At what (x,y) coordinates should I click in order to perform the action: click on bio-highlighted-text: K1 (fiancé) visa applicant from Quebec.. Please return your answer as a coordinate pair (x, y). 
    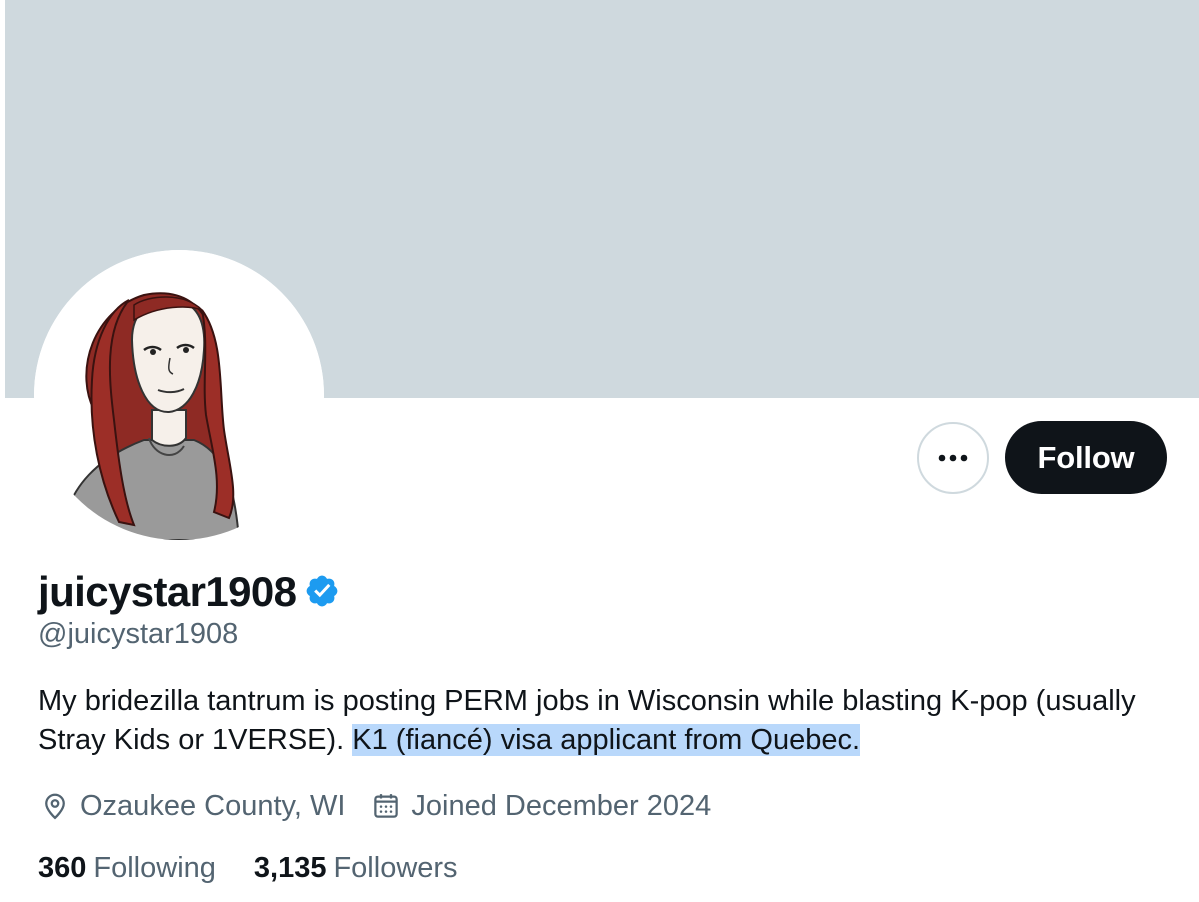
    Looking at the image, I should click on (606, 740).